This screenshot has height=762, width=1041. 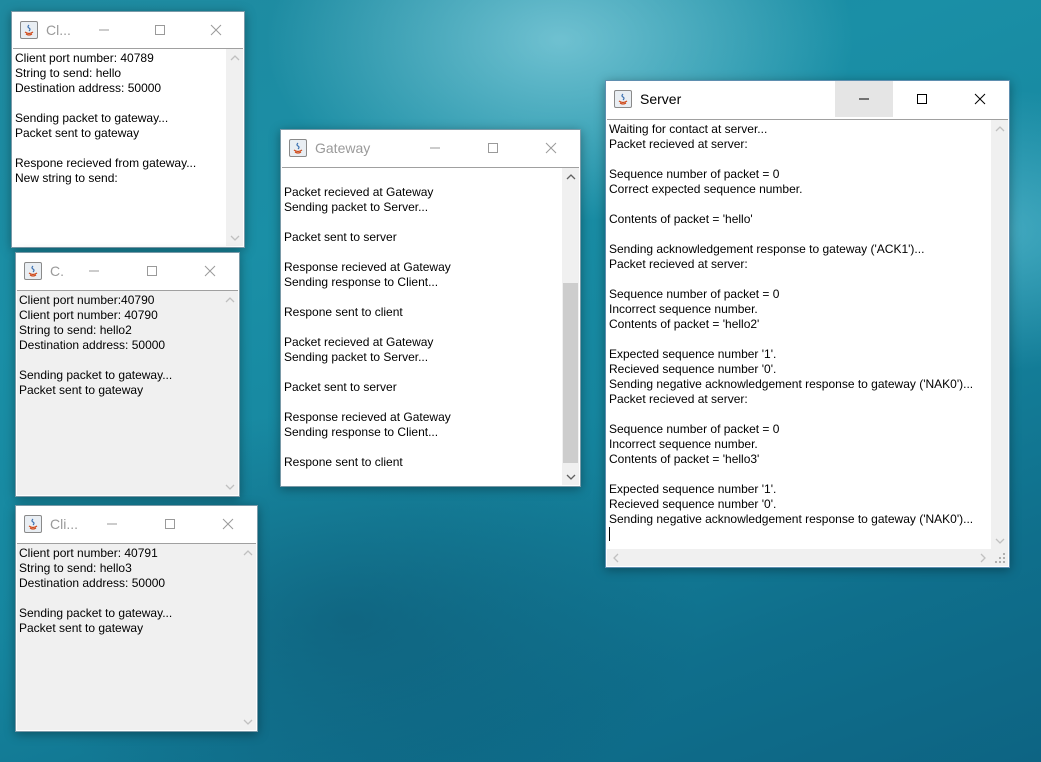 I want to click on horizontal-scrollbar, so click(x=799, y=557).